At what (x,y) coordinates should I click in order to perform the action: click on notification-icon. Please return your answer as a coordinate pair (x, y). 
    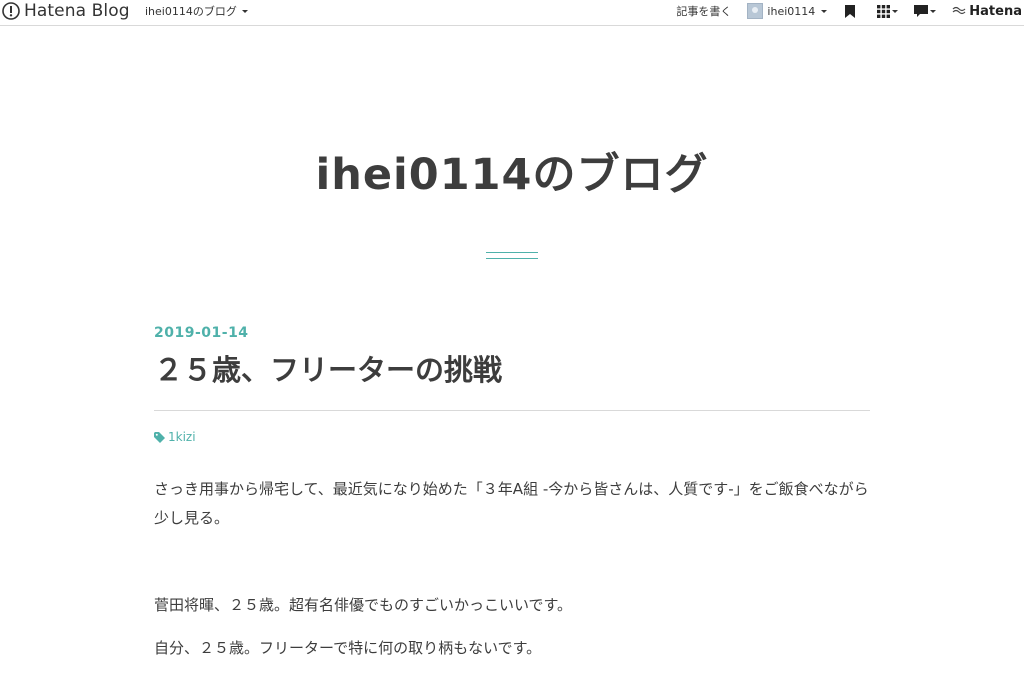
    Looking at the image, I should click on (921, 10).